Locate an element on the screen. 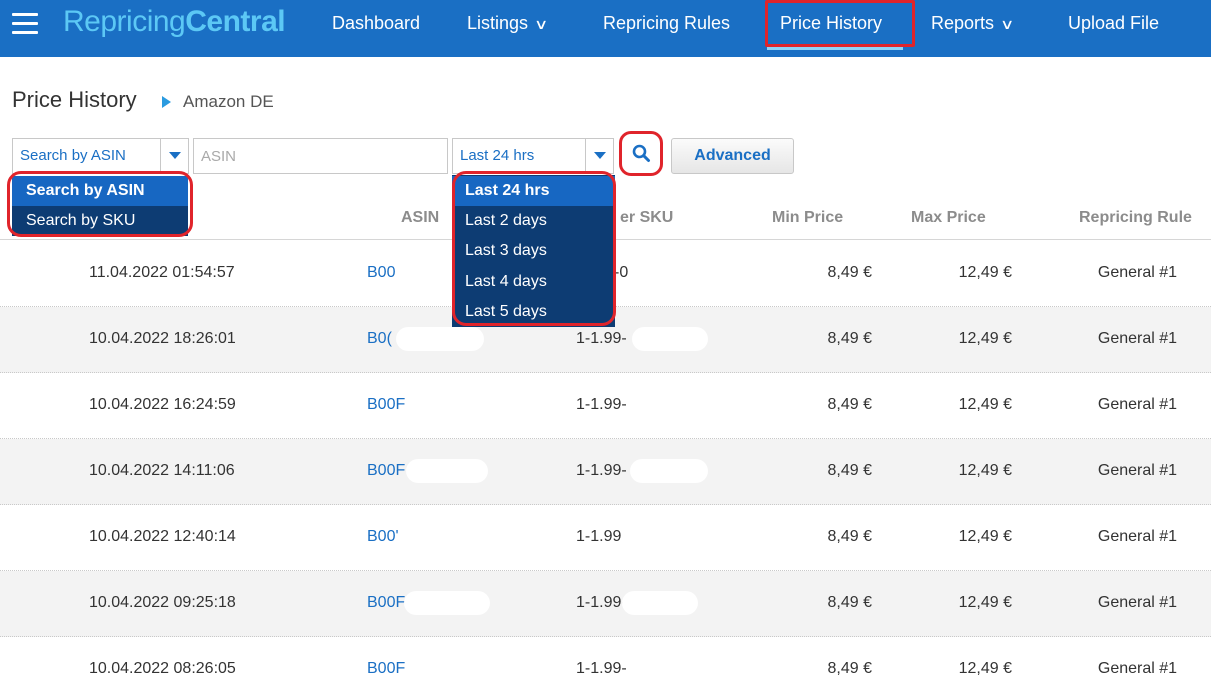 This screenshot has height=681, width=1211. nav-upload-file-label: Upload File is located at coordinates (1114, 23).